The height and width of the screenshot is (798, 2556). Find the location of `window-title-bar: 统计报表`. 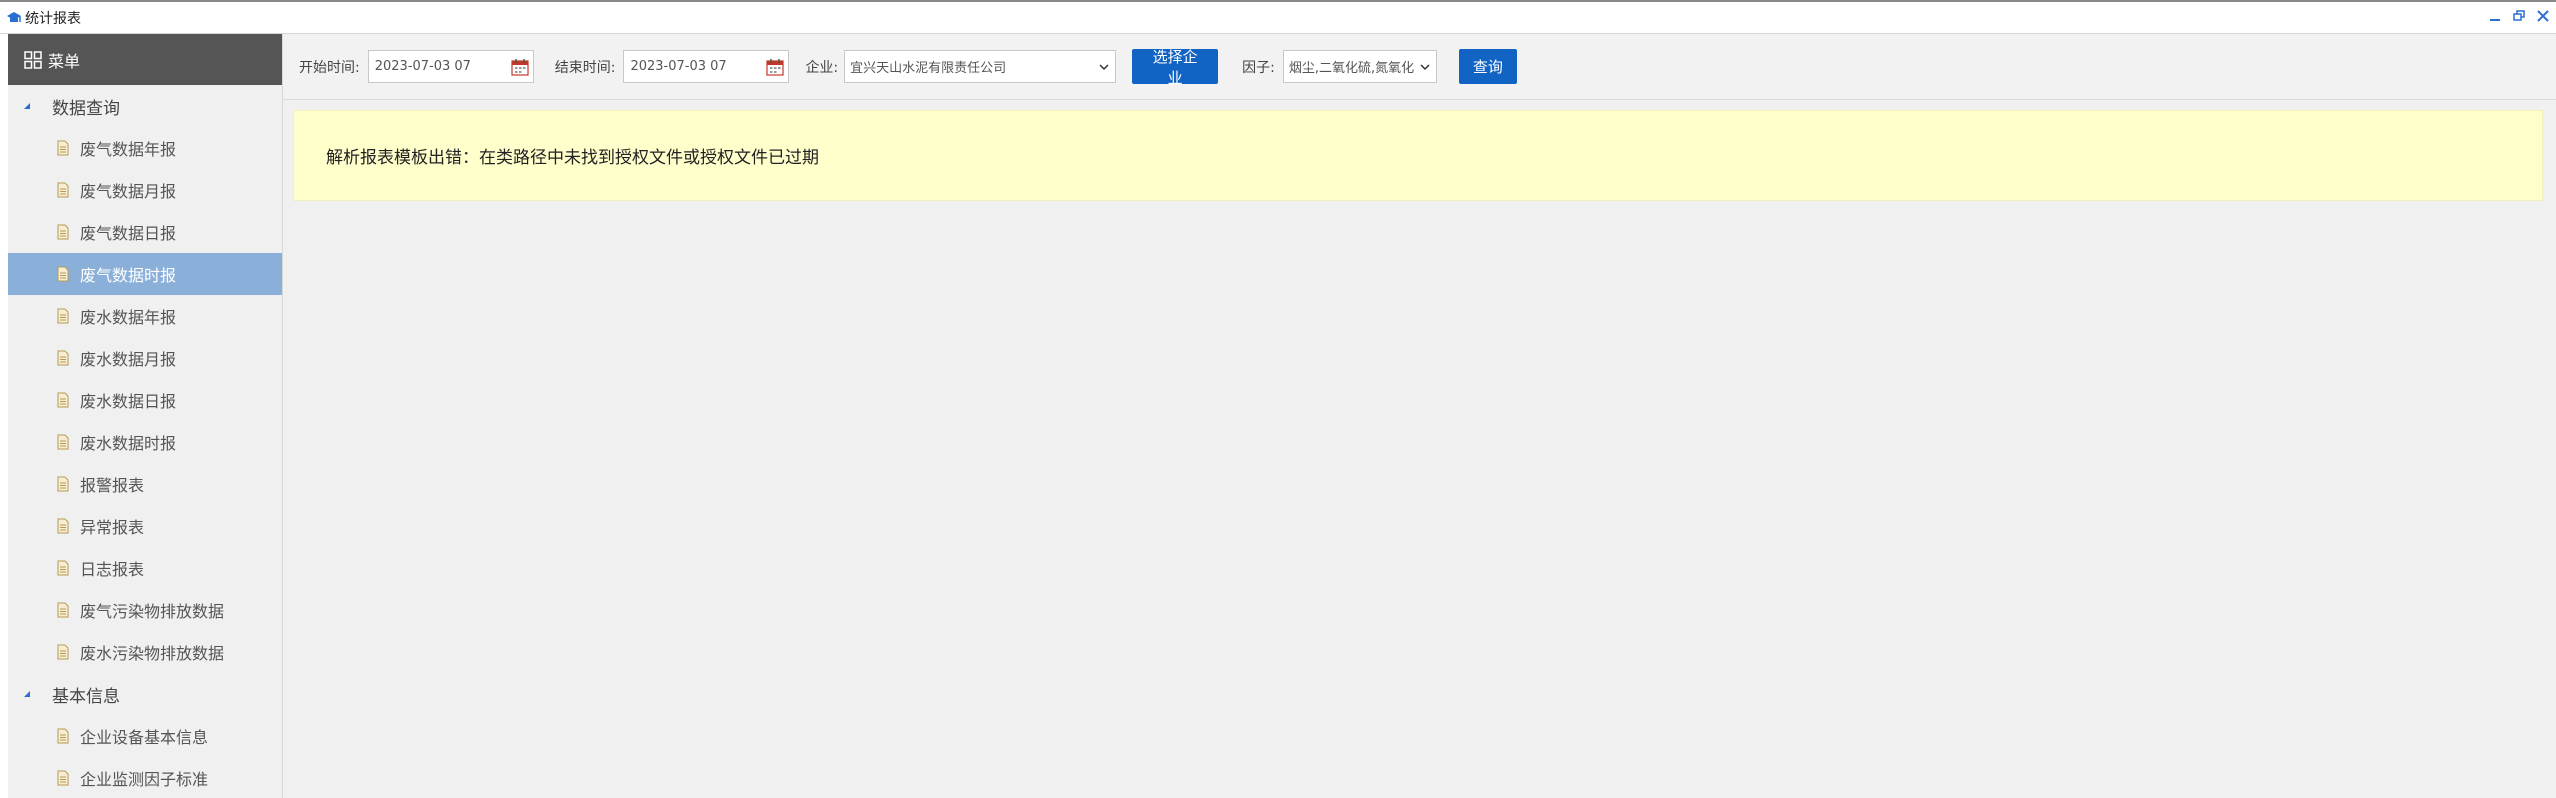

window-title-bar: 统计报表 is located at coordinates (1278, 17).